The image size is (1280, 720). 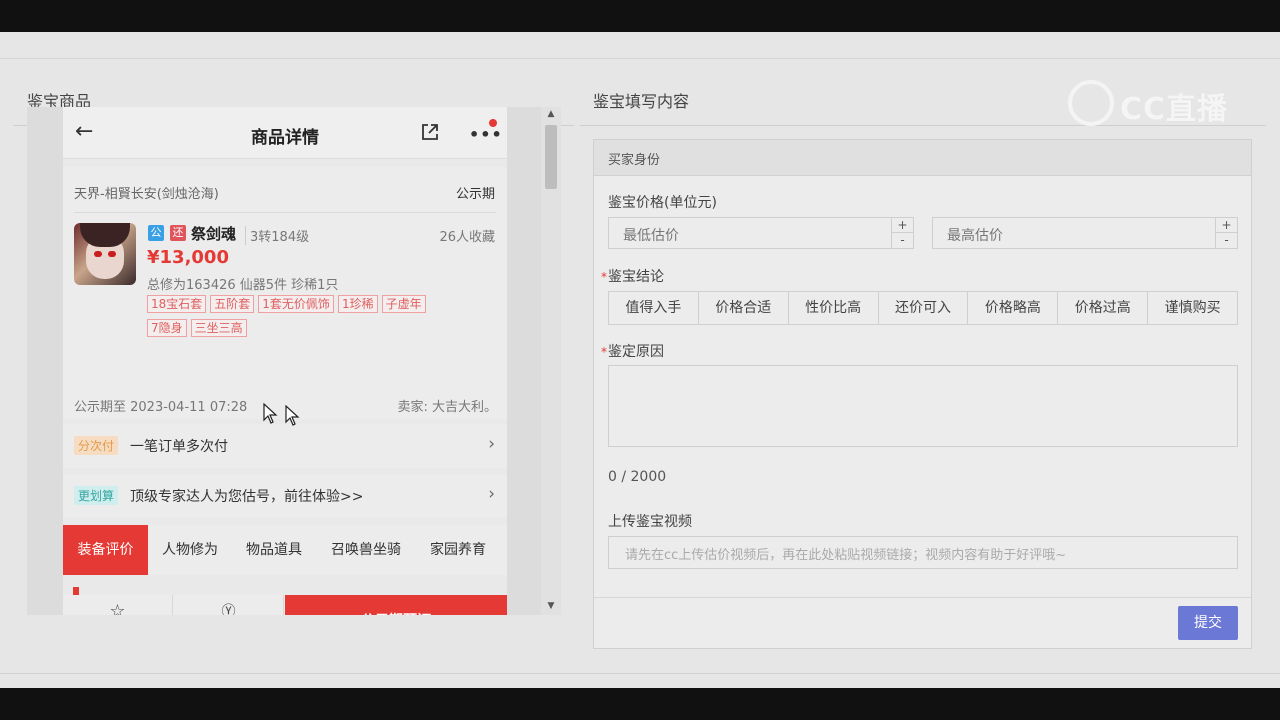 I want to click on tab-items: 物品道具, so click(x=274, y=550).